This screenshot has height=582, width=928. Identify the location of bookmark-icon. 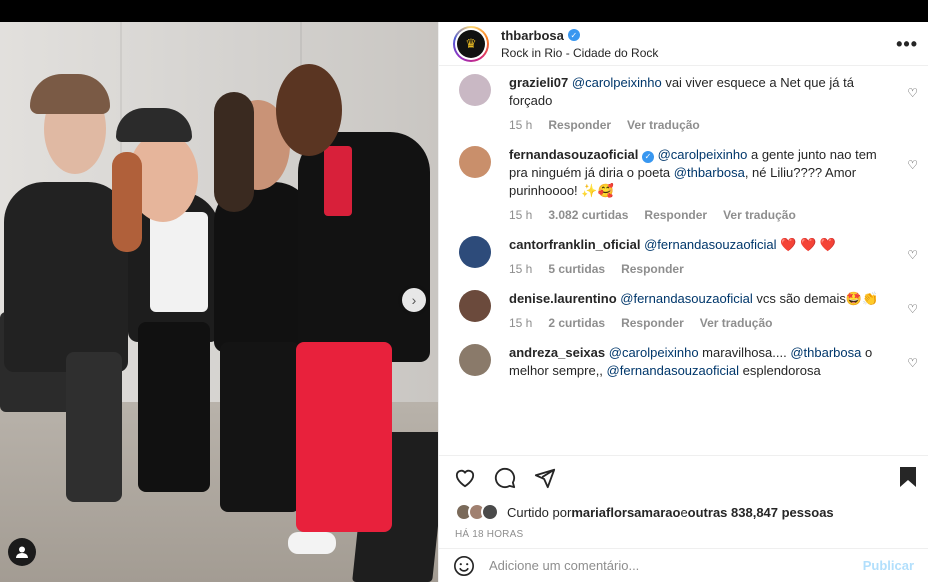
(908, 477).